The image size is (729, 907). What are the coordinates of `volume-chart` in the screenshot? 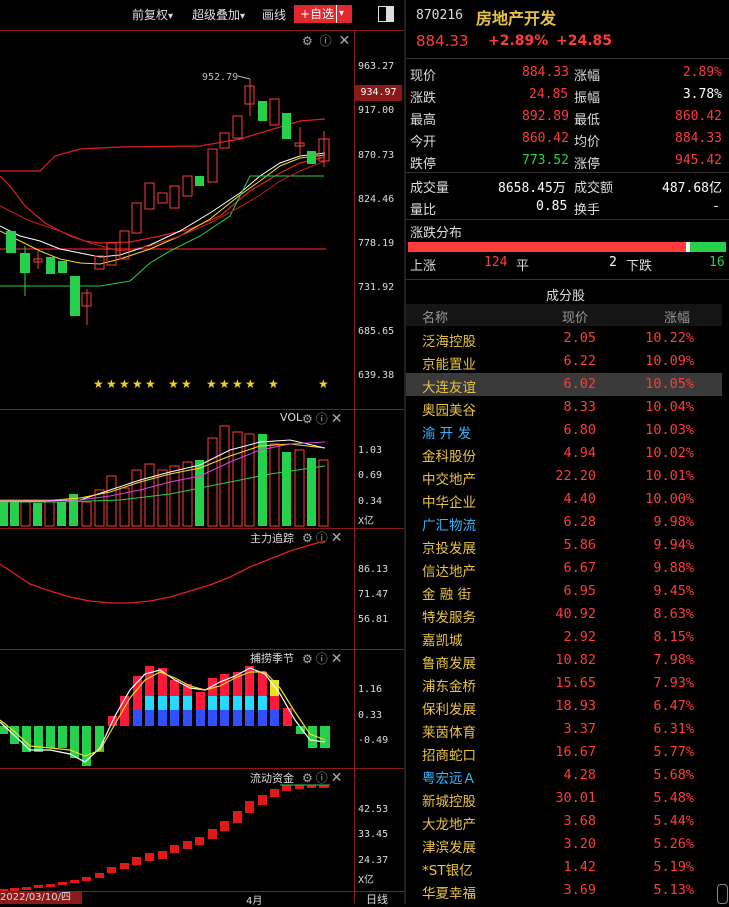 It's located at (177, 469).